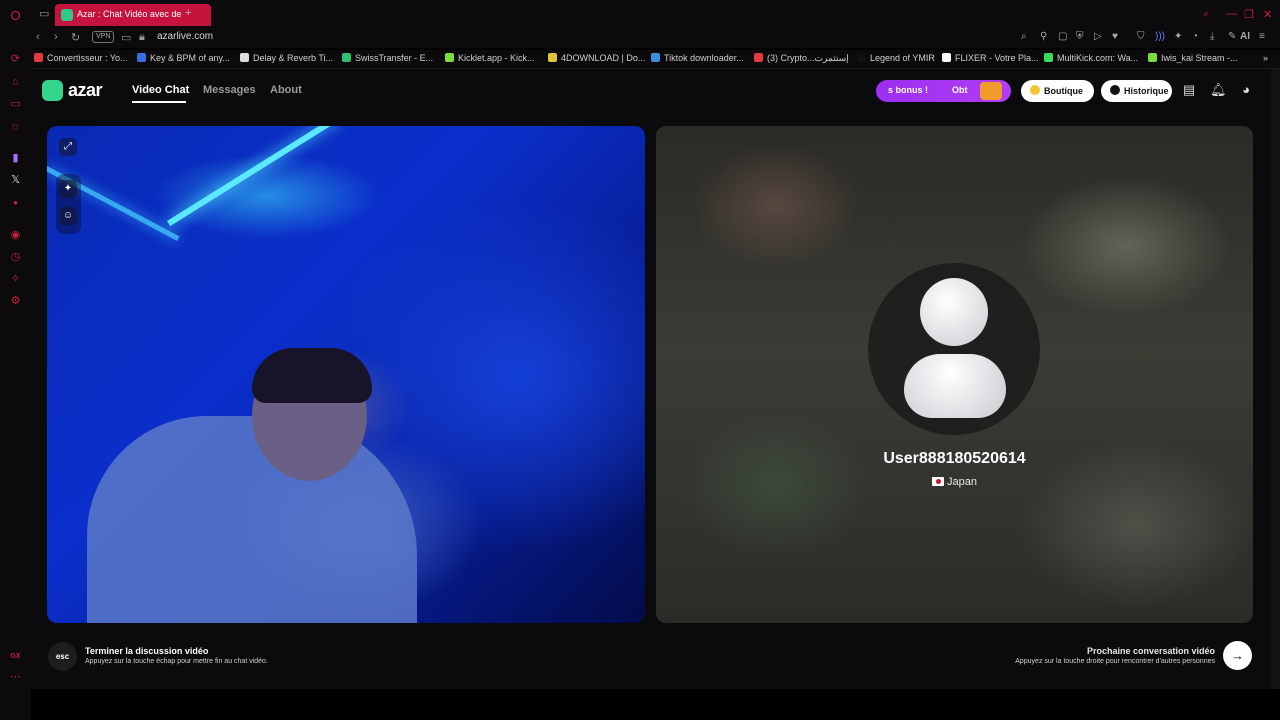  What do you see at coordinates (1232, 36) in the screenshot?
I see `aria-icon: ✎` at bounding box center [1232, 36].